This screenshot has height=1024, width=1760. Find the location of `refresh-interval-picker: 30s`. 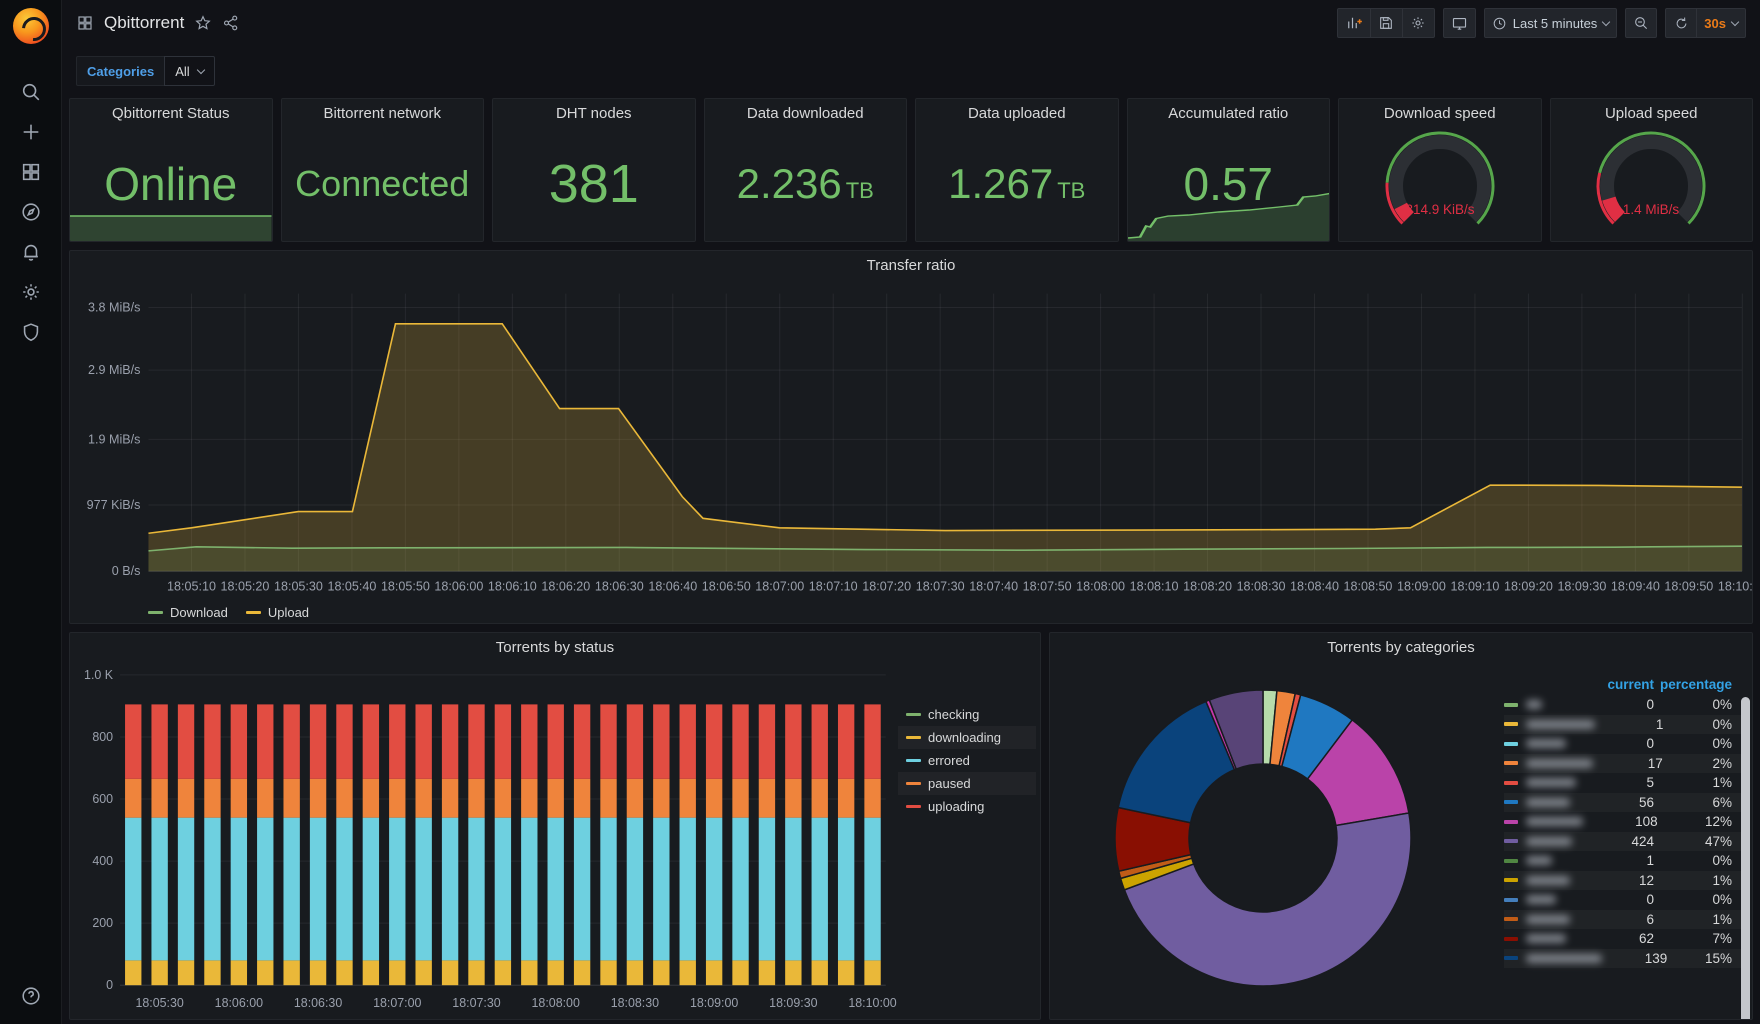

refresh-interval-picker: 30s is located at coordinates (1721, 23).